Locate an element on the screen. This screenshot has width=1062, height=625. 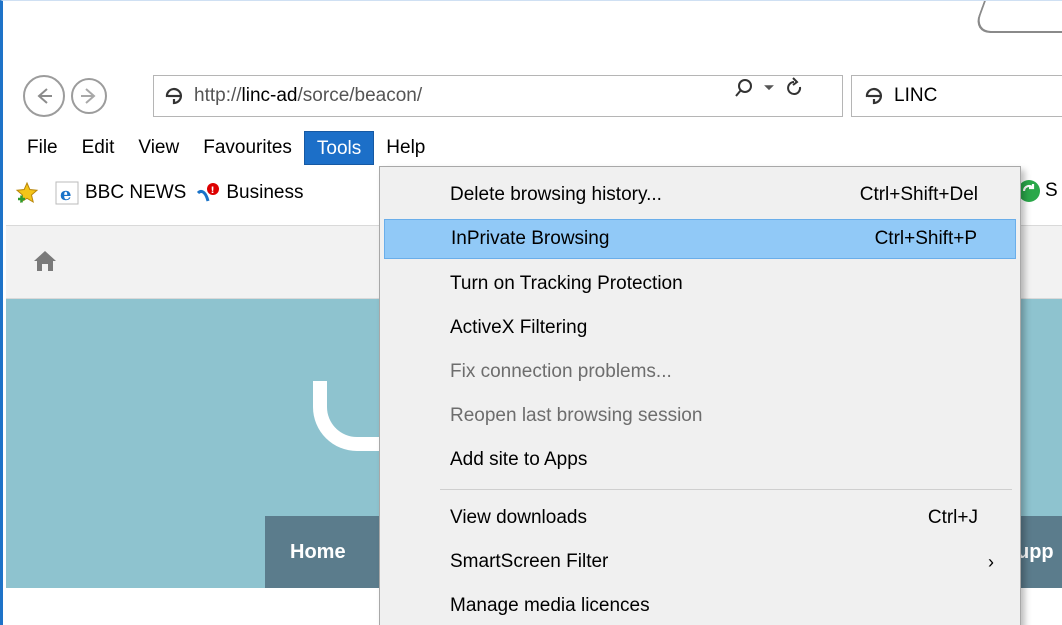
address-tools is located at coordinates (769, 88).